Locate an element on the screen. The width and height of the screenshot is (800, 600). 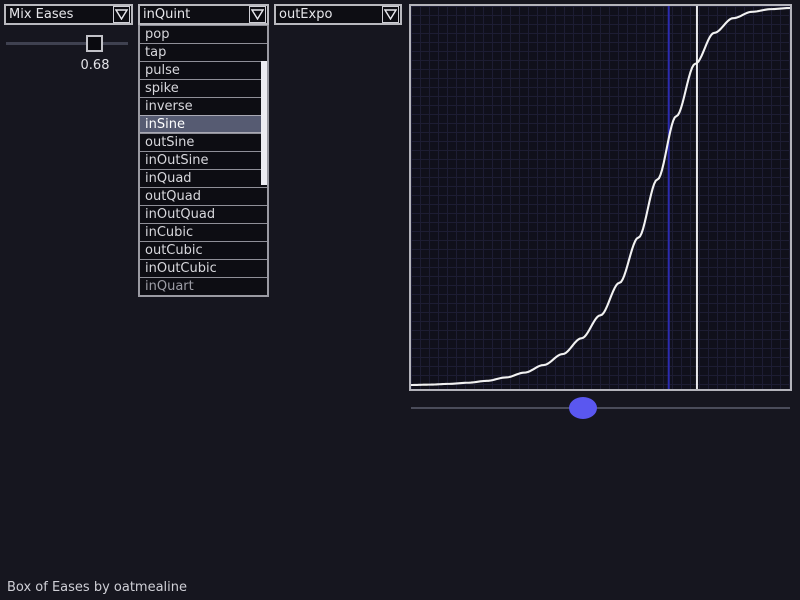
ease-option-inOutSine: inOutSine is located at coordinates (203, 160).